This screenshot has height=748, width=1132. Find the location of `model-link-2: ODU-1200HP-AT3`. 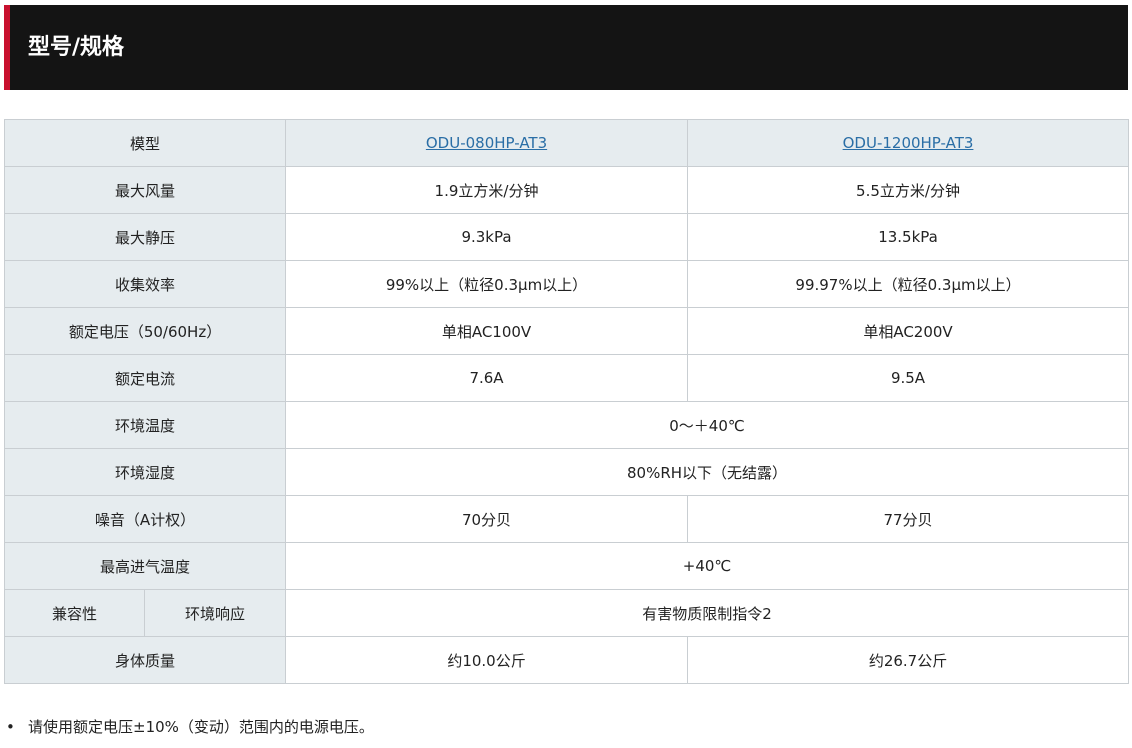

model-link-2: ODU-1200HP-AT3 is located at coordinates (908, 143).